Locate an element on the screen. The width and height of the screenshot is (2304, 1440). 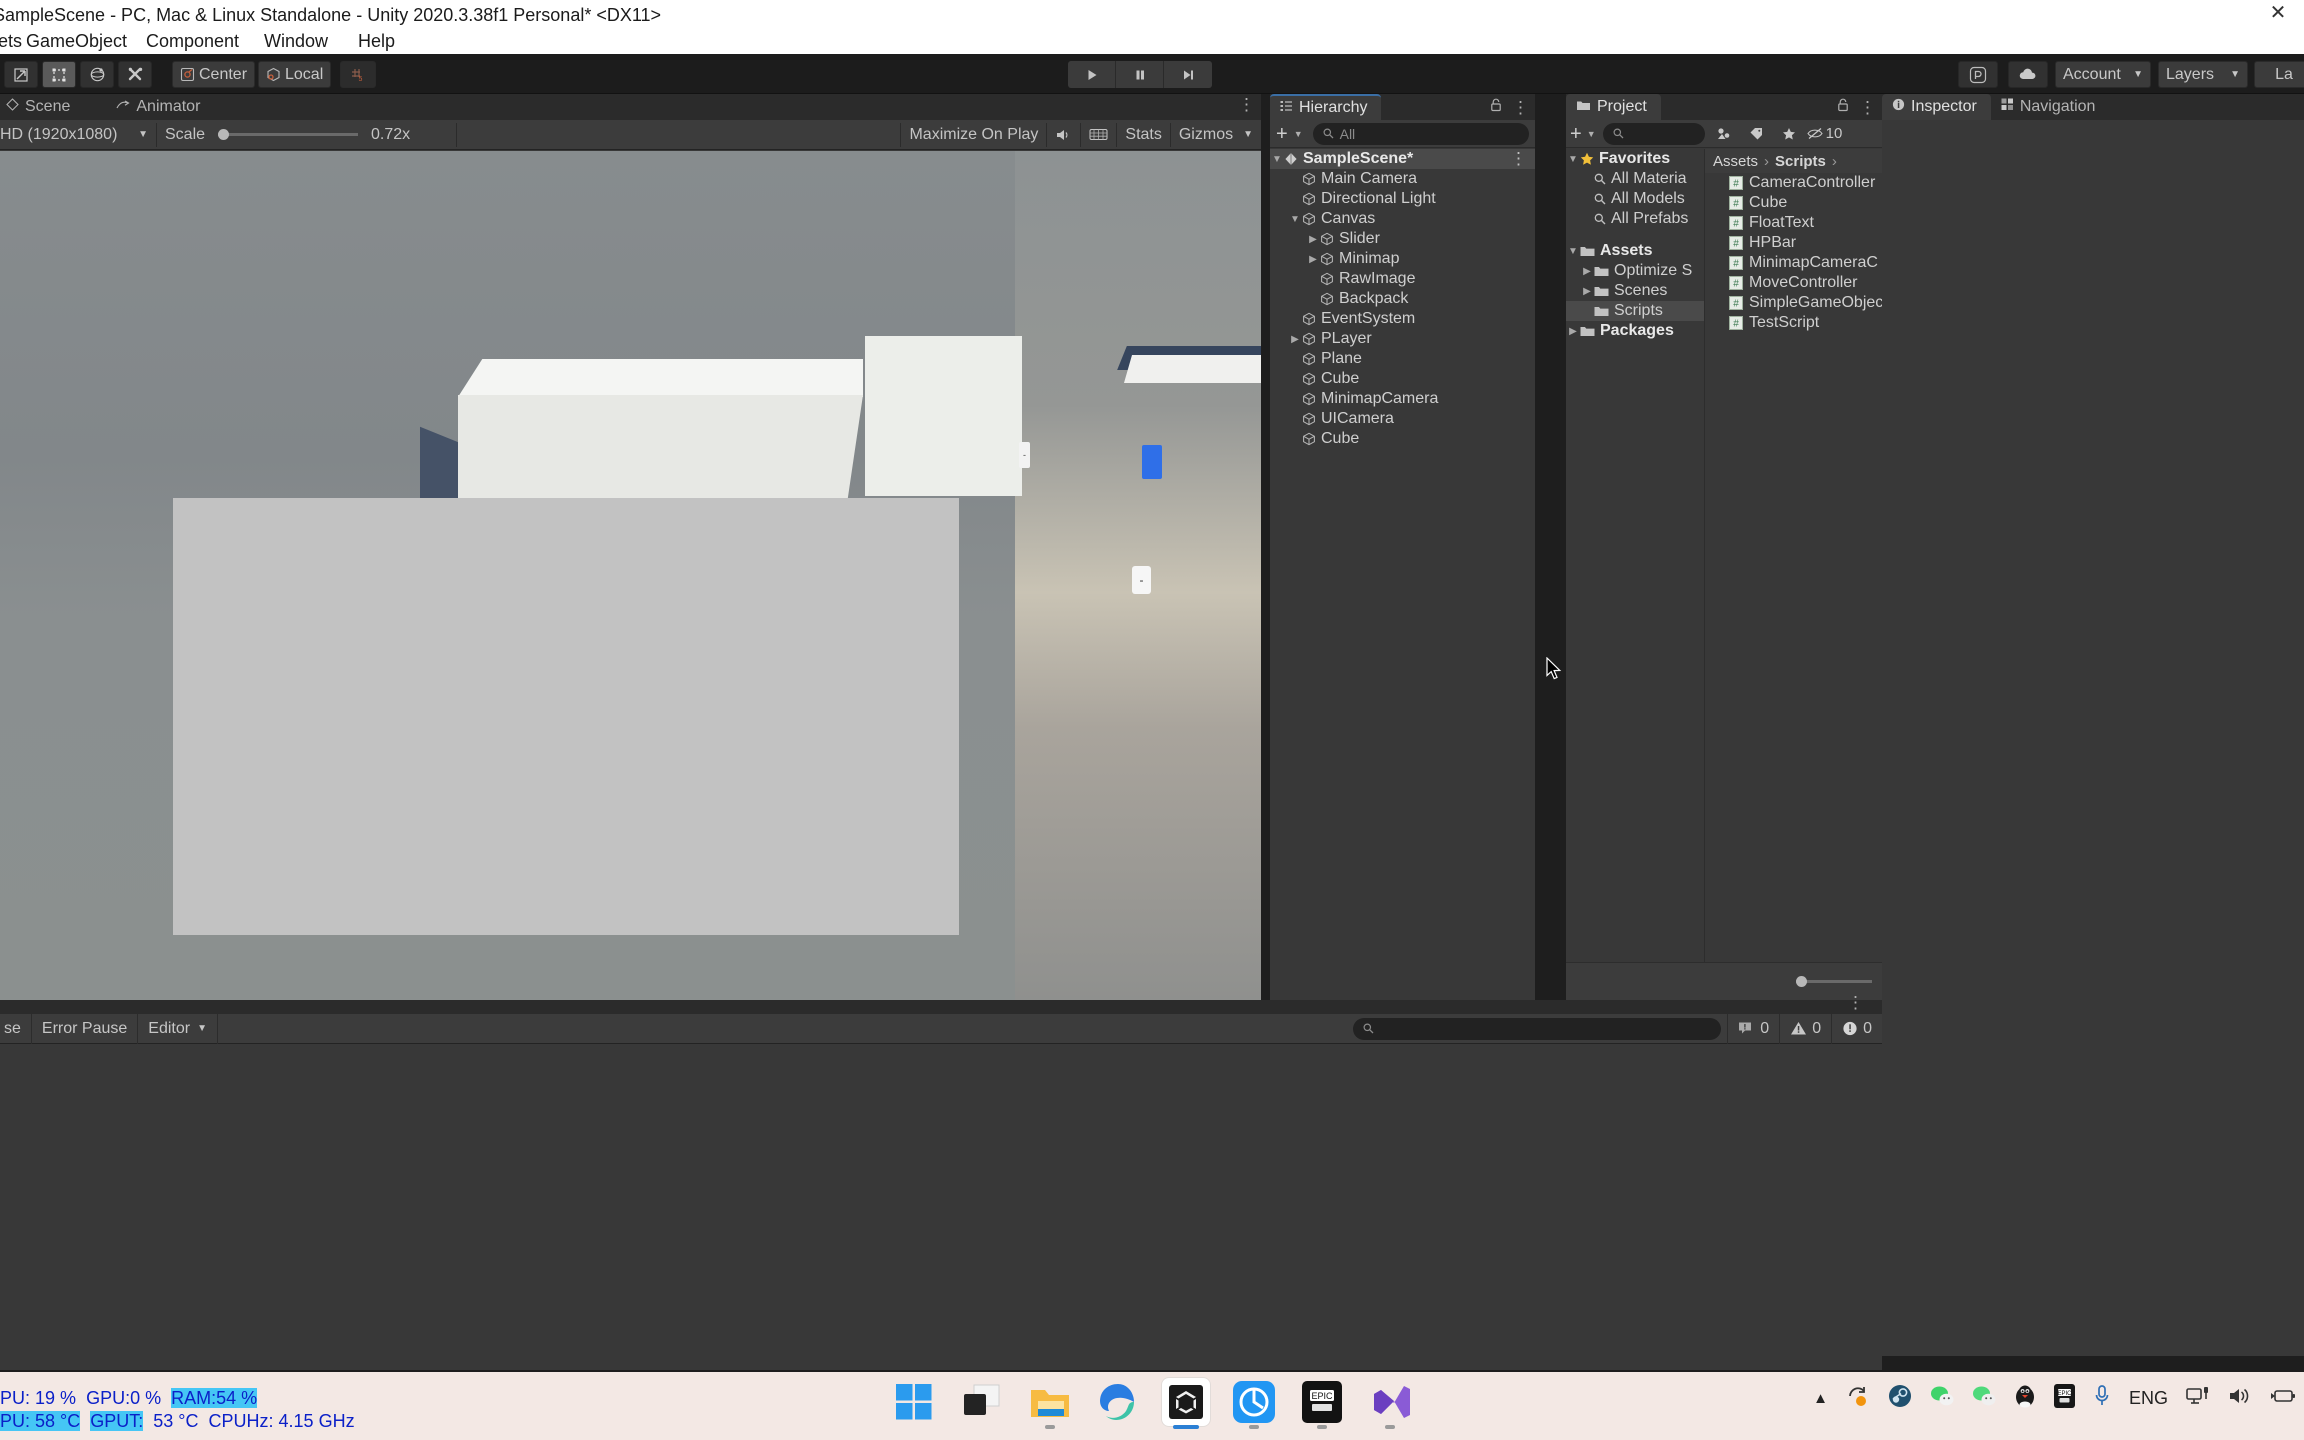
rect-tool-button is located at coordinates (59, 74).